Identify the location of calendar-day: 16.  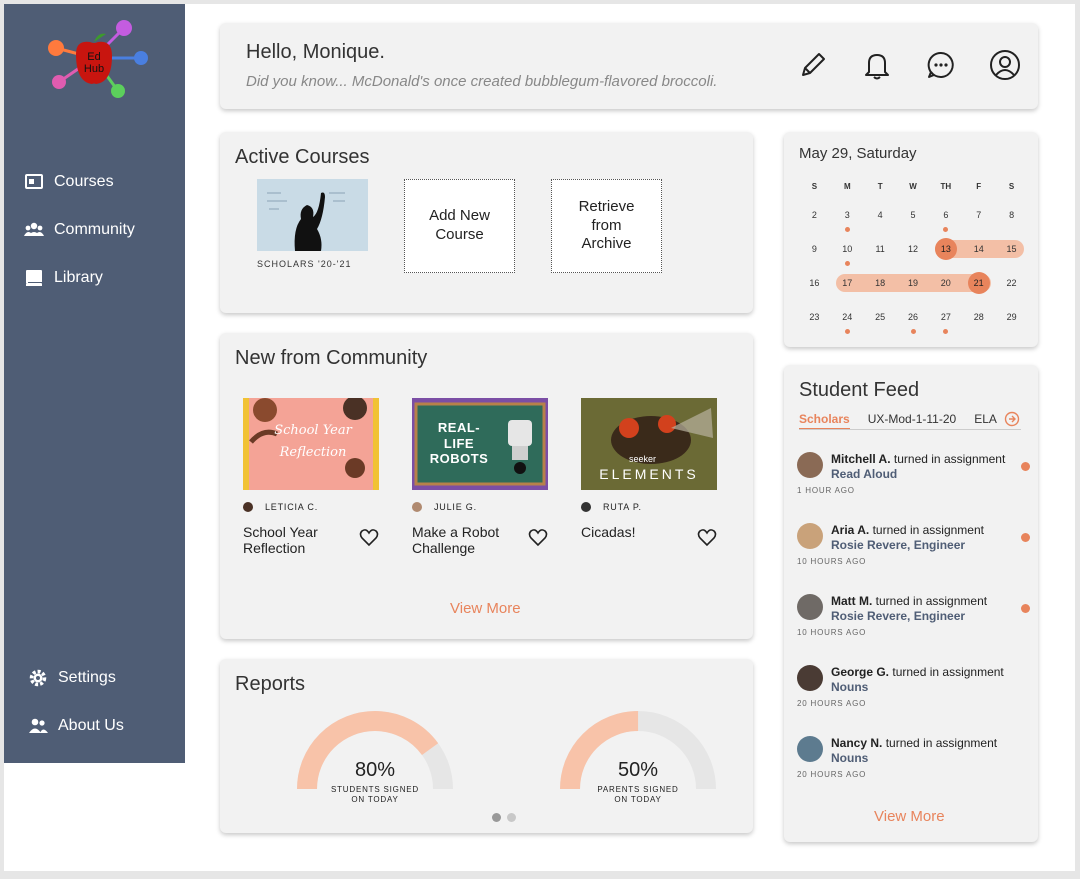
(814, 283).